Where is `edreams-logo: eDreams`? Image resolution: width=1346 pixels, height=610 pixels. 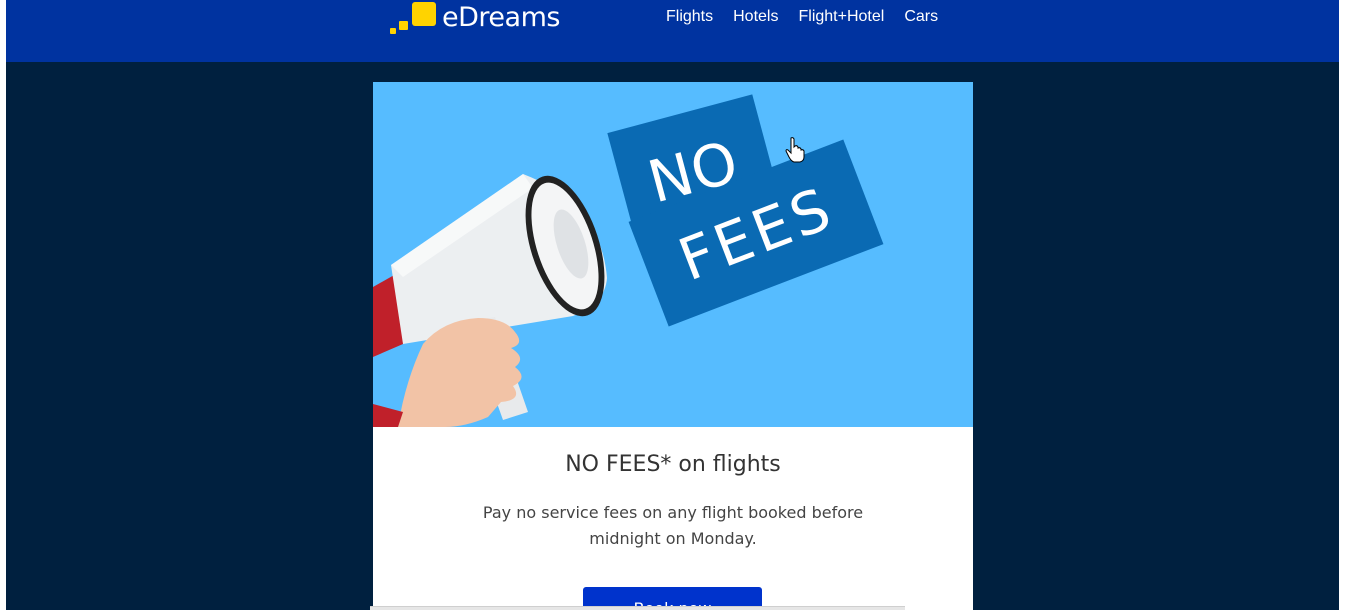 edreams-logo: eDreams is located at coordinates (475, 18).